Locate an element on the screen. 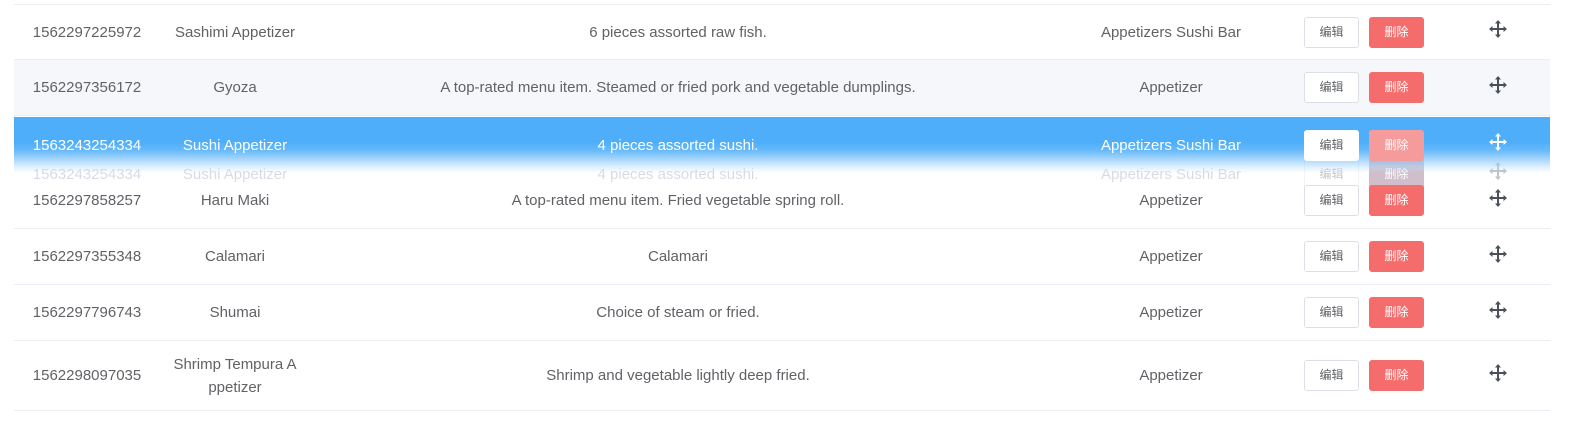 Image resolution: width=1592 pixels, height=427 pixels. item-description: 4 pieces assorted sushi. is located at coordinates (678, 145).